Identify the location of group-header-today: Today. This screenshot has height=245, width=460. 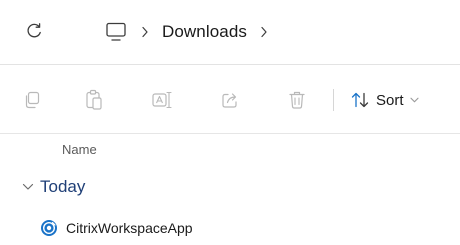
(53, 187).